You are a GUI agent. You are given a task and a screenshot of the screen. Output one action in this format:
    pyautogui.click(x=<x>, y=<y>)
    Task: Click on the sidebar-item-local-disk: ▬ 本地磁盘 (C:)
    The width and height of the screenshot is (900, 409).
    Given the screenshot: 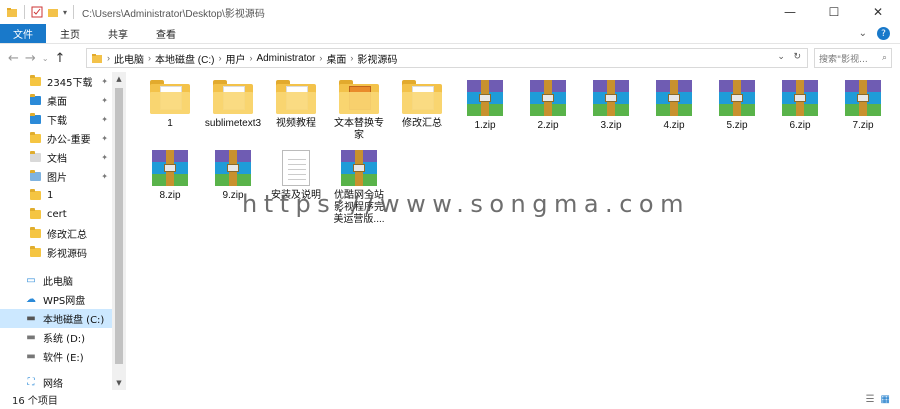 What is the action you would take?
    pyautogui.click(x=56, y=318)
    